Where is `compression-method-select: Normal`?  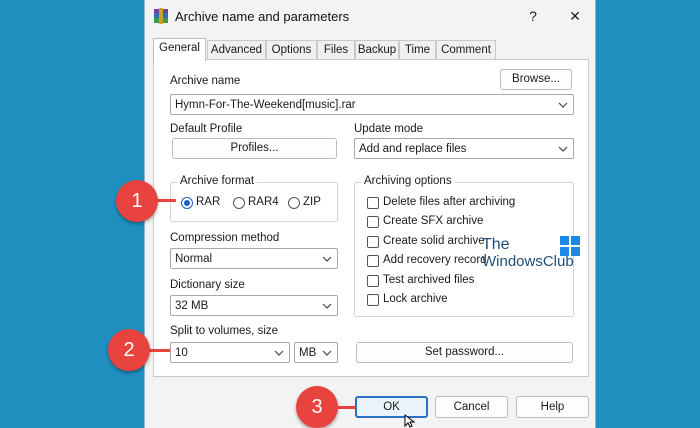
compression-method-select: Normal is located at coordinates (254, 258).